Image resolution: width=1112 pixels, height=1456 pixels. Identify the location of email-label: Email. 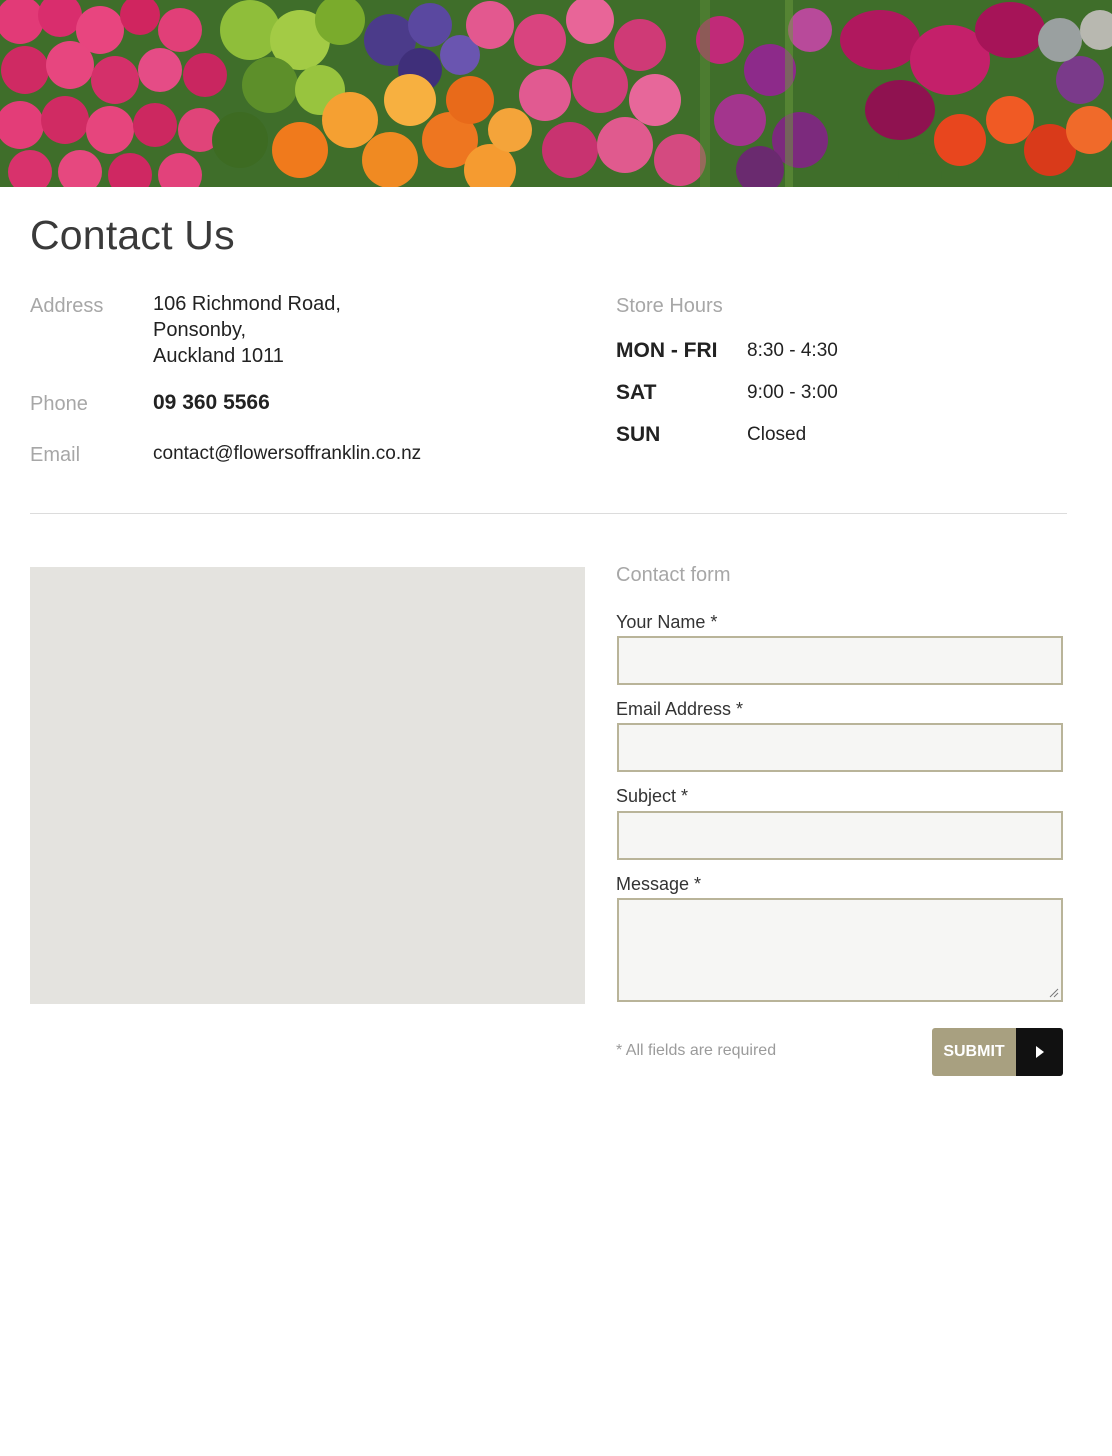
(55, 455).